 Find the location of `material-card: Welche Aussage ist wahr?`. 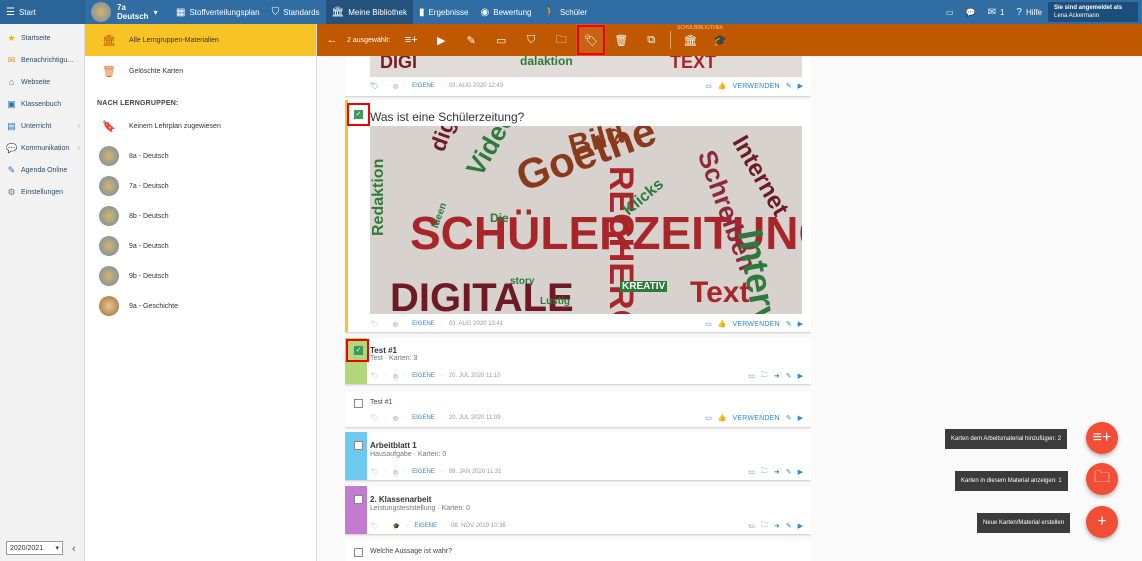

material-card: Welche Aussage ist wahr? is located at coordinates (578, 550).